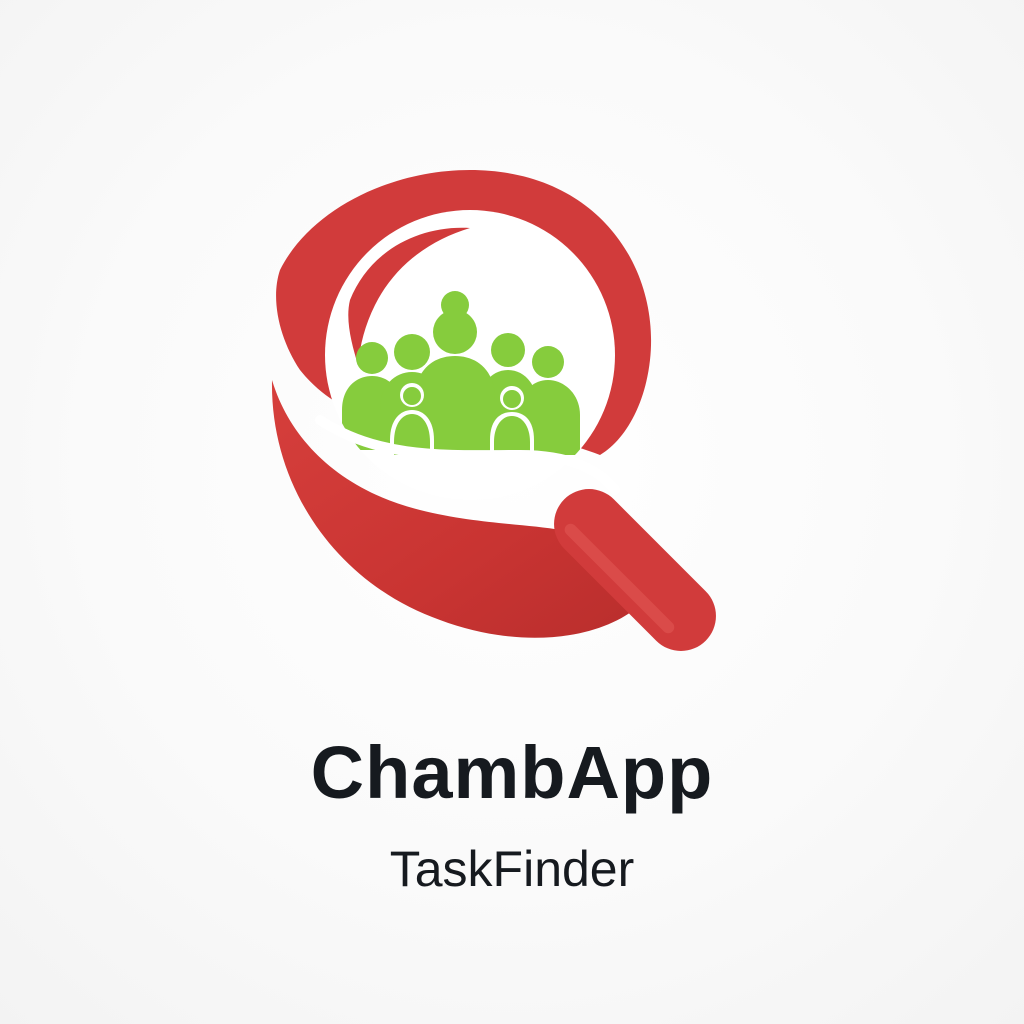 This screenshot has height=1024, width=1024. What do you see at coordinates (512, 869) in the screenshot?
I see `brand-tagline: TaskFinder` at bounding box center [512, 869].